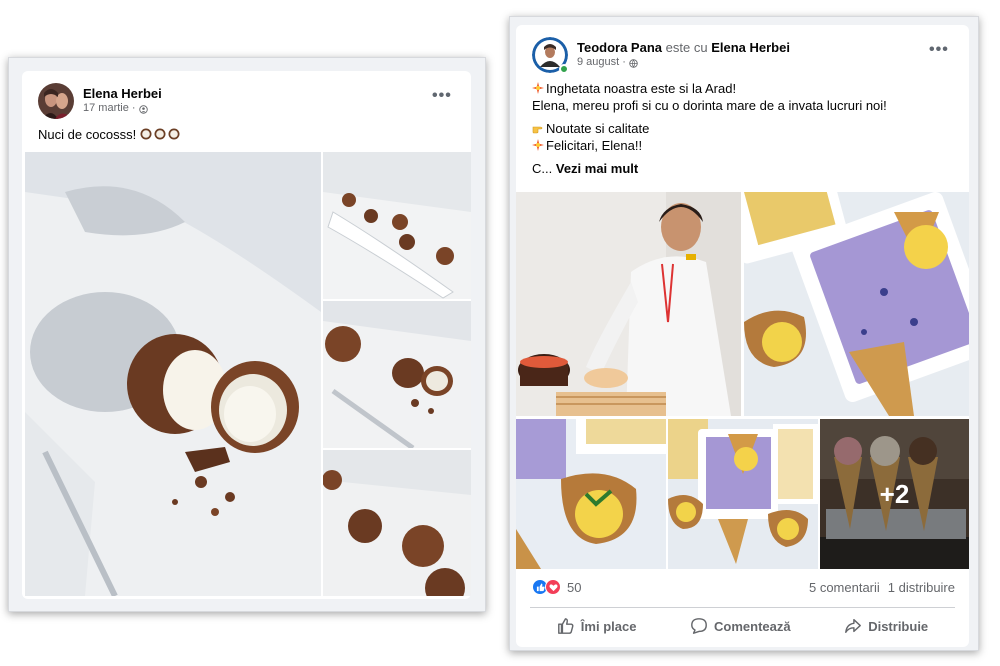  I want to click on post-text: Nuci de cocosss!, so click(110, 134).